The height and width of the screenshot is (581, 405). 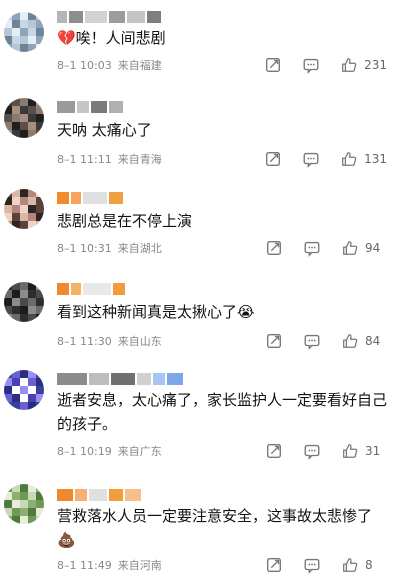 What do you see at coordinates (84, 65) in the screenshot?
I see `comment-time: 8–1 10:03` at bounding box center [84, 65].